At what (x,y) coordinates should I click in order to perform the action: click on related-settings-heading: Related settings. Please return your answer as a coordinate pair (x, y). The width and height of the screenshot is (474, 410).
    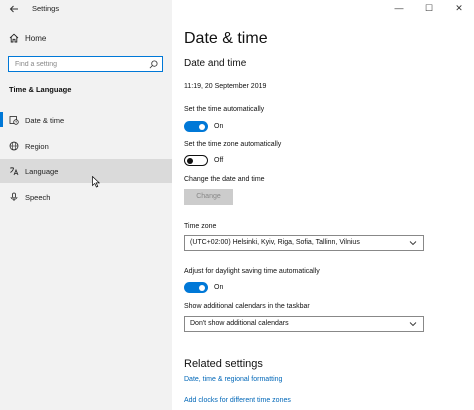
    Looking at the image, I should click on (223, 364).